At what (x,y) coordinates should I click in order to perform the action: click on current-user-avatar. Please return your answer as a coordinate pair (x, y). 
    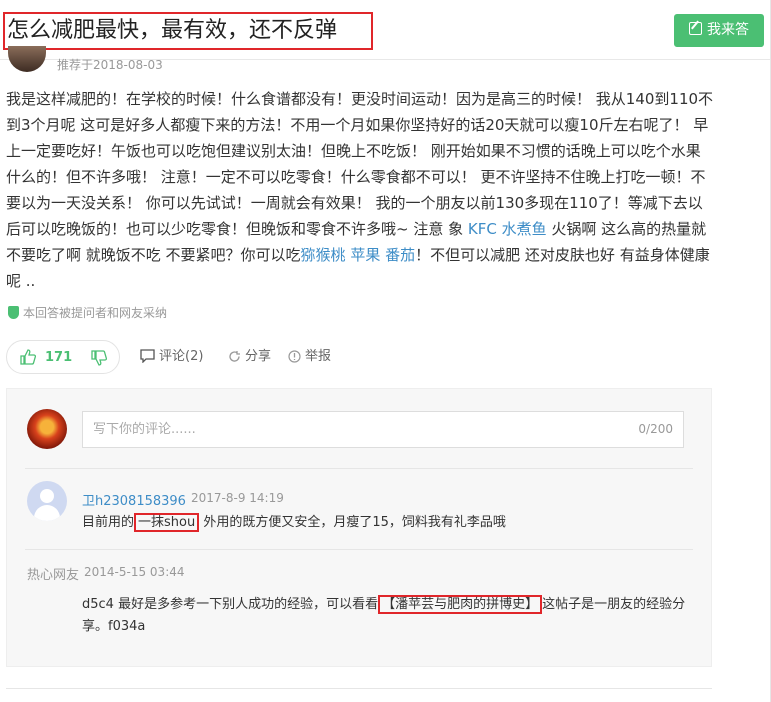
    Looking at the image, I should click on (47, 429).